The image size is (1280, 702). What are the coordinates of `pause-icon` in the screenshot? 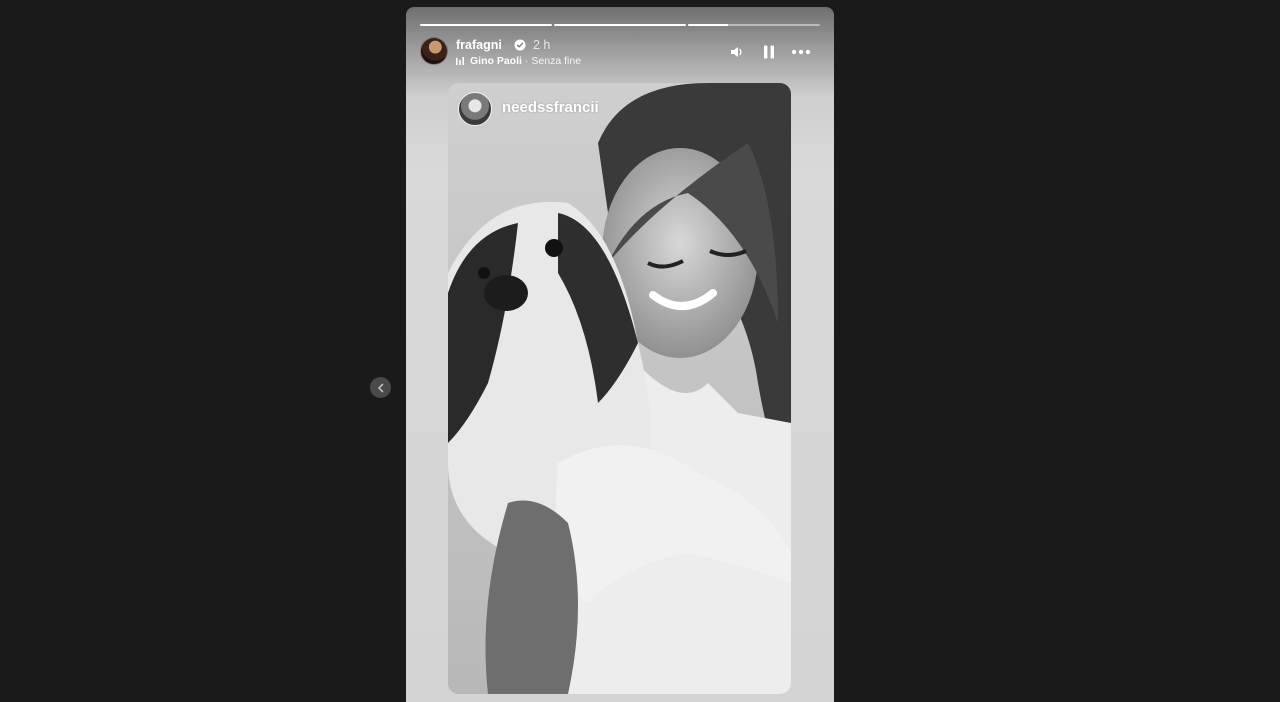 It's located at (769, 52).